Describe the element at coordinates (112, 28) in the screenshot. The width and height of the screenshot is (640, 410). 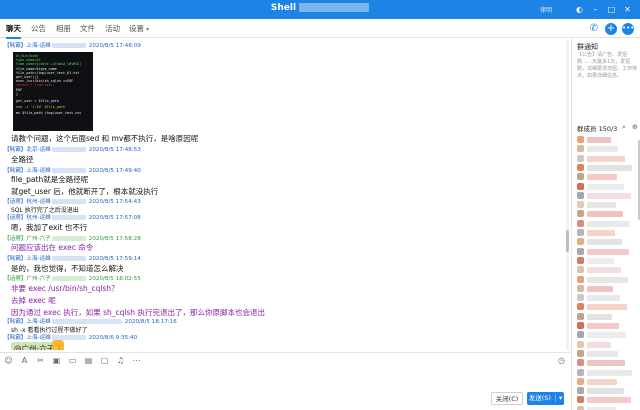
I see `tab-activity: 活动` at that location.